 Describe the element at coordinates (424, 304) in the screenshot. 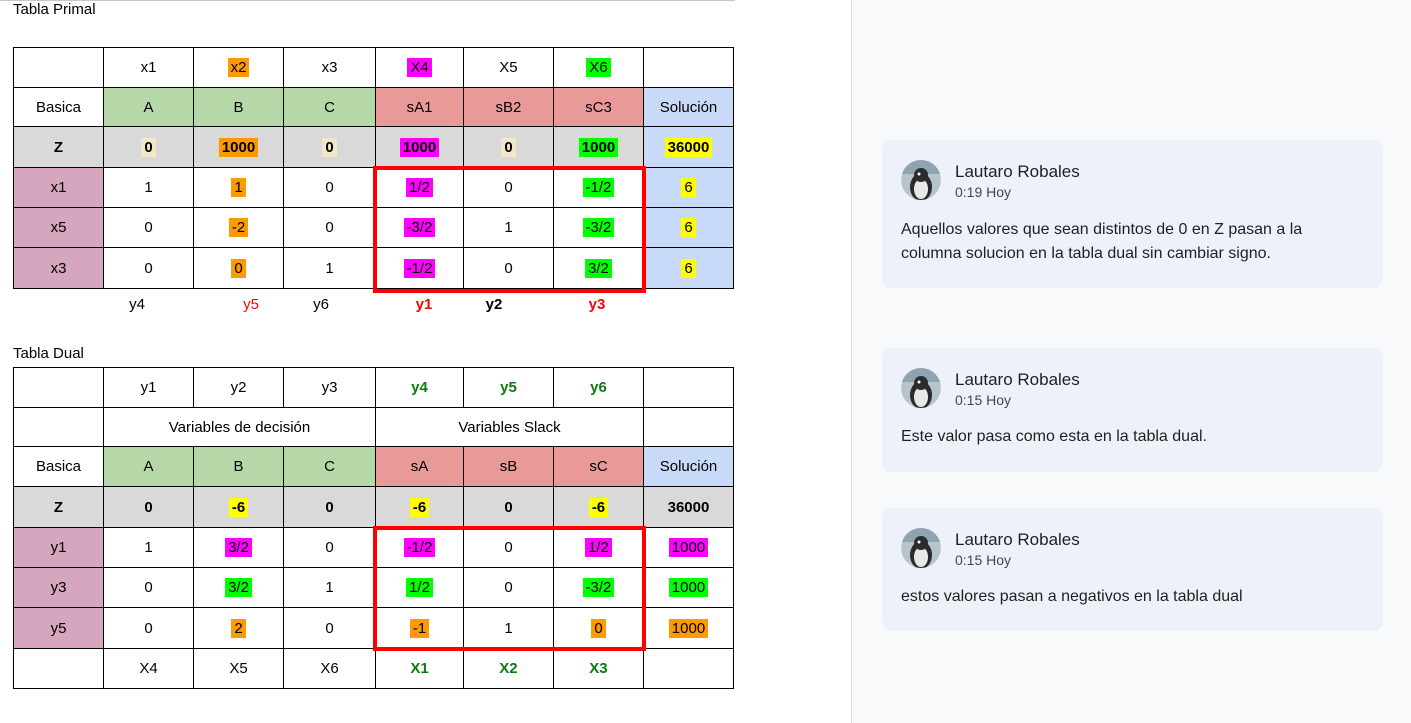

I see `primal-dual-label-y1: y1` at that location.